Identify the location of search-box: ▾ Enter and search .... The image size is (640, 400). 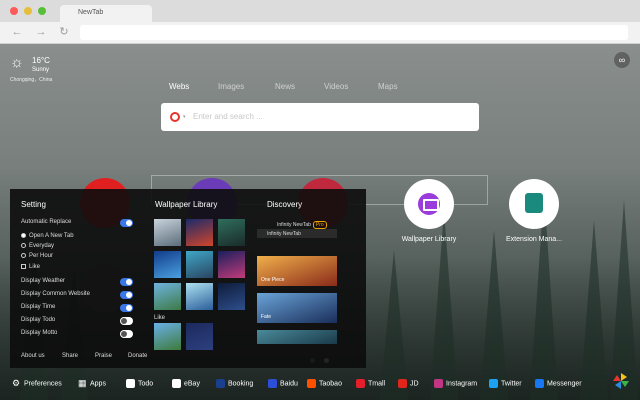
(320, 117).